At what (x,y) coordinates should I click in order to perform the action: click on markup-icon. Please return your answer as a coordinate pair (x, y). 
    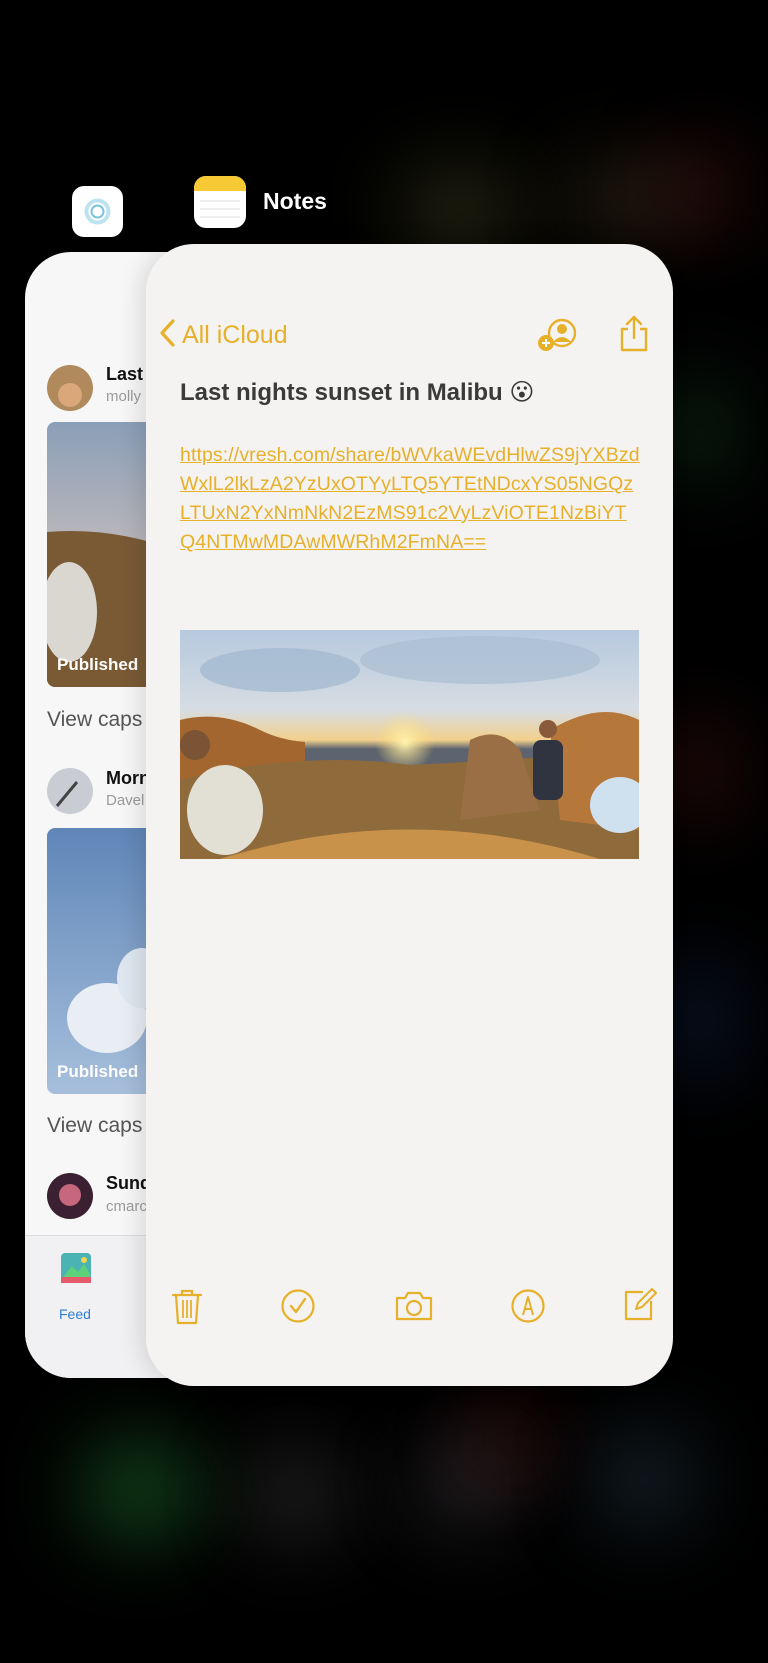
    Looking at the image, I should click on (528, 1308).